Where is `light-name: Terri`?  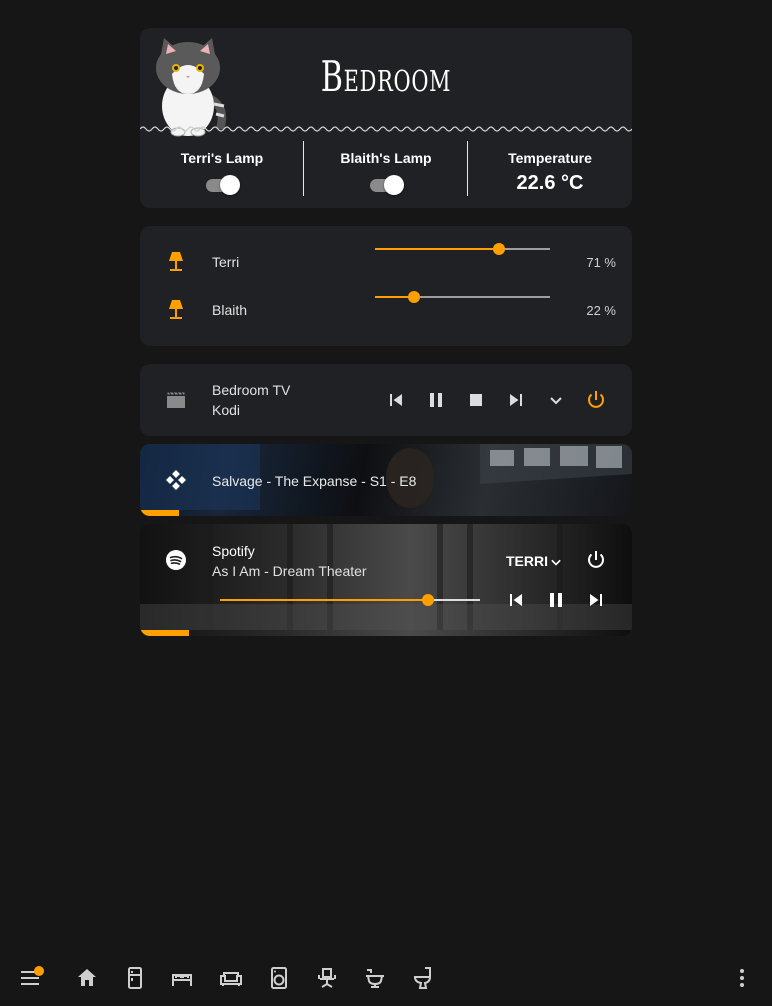 light-name: Terri is located at coordinates (225, 262).